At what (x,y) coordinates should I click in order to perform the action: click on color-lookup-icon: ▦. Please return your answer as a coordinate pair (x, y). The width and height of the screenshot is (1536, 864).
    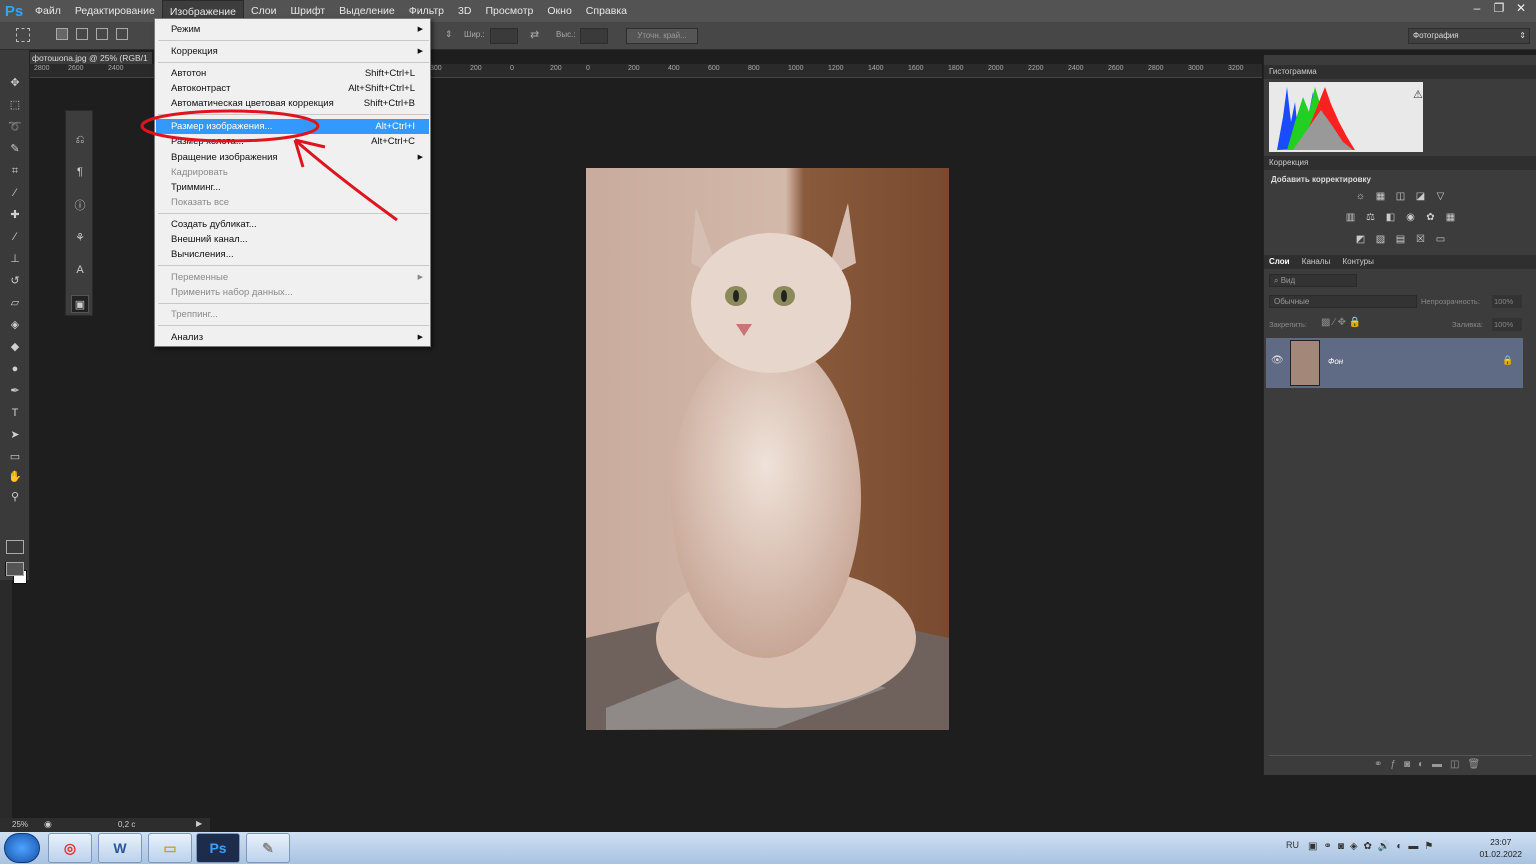
    Looking at the image, I should click on (1450, 217).